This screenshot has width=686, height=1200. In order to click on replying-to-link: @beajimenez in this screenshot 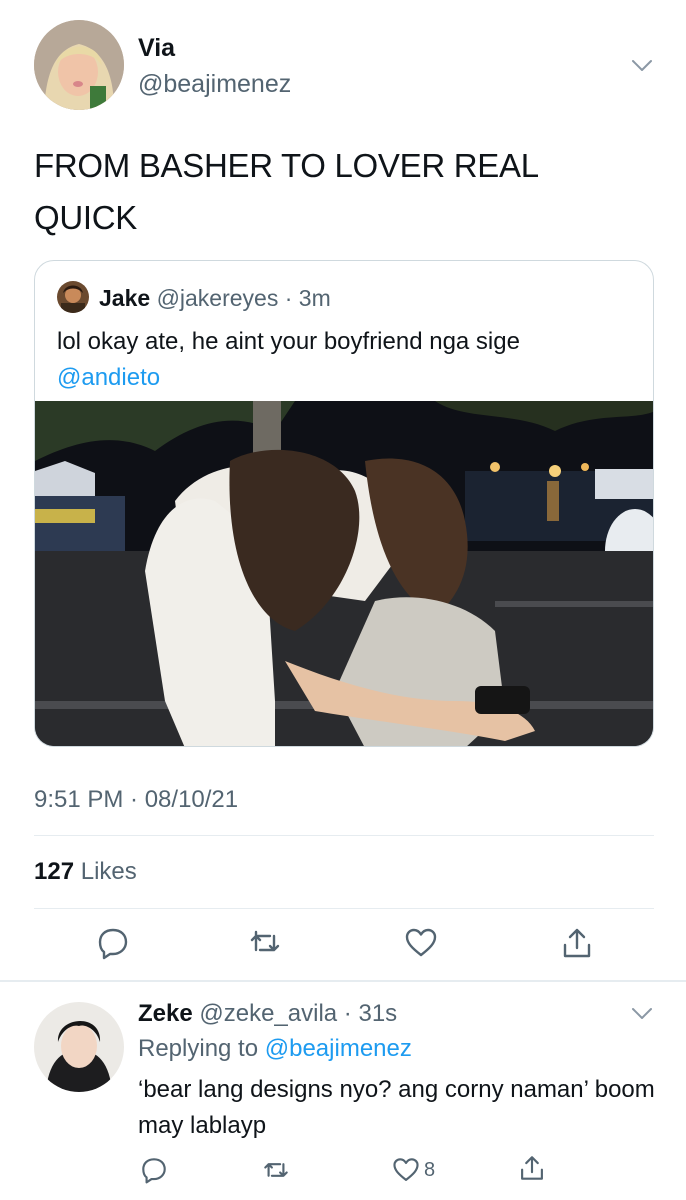, I will do `click(338, 1048)`.